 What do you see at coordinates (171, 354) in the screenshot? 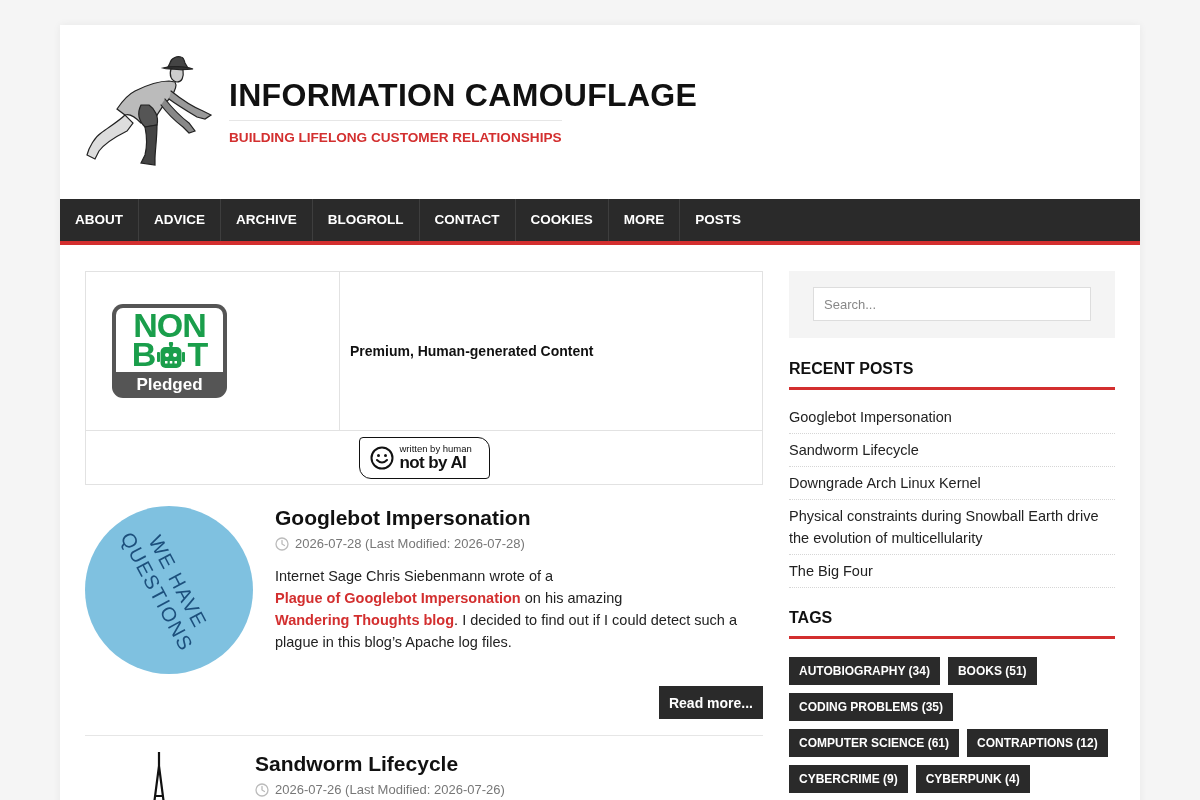
I see `robot-icon` at bounding box center [171, 354].